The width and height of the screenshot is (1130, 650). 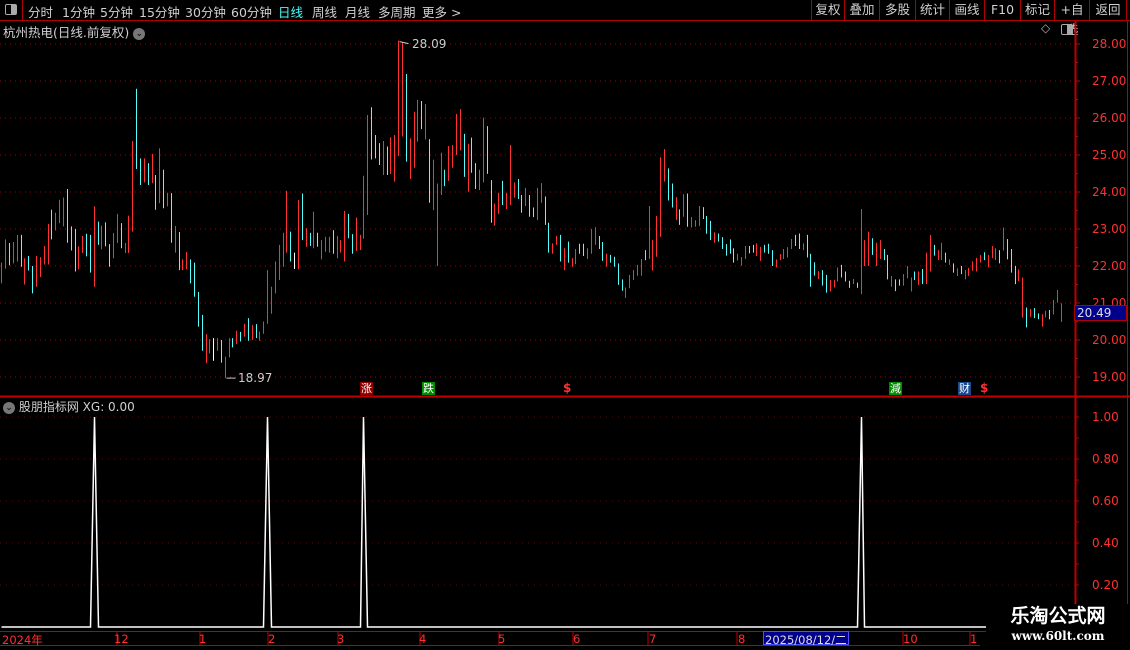 I want to click on price-tick: 22.00, so click(x=1109, y=266).